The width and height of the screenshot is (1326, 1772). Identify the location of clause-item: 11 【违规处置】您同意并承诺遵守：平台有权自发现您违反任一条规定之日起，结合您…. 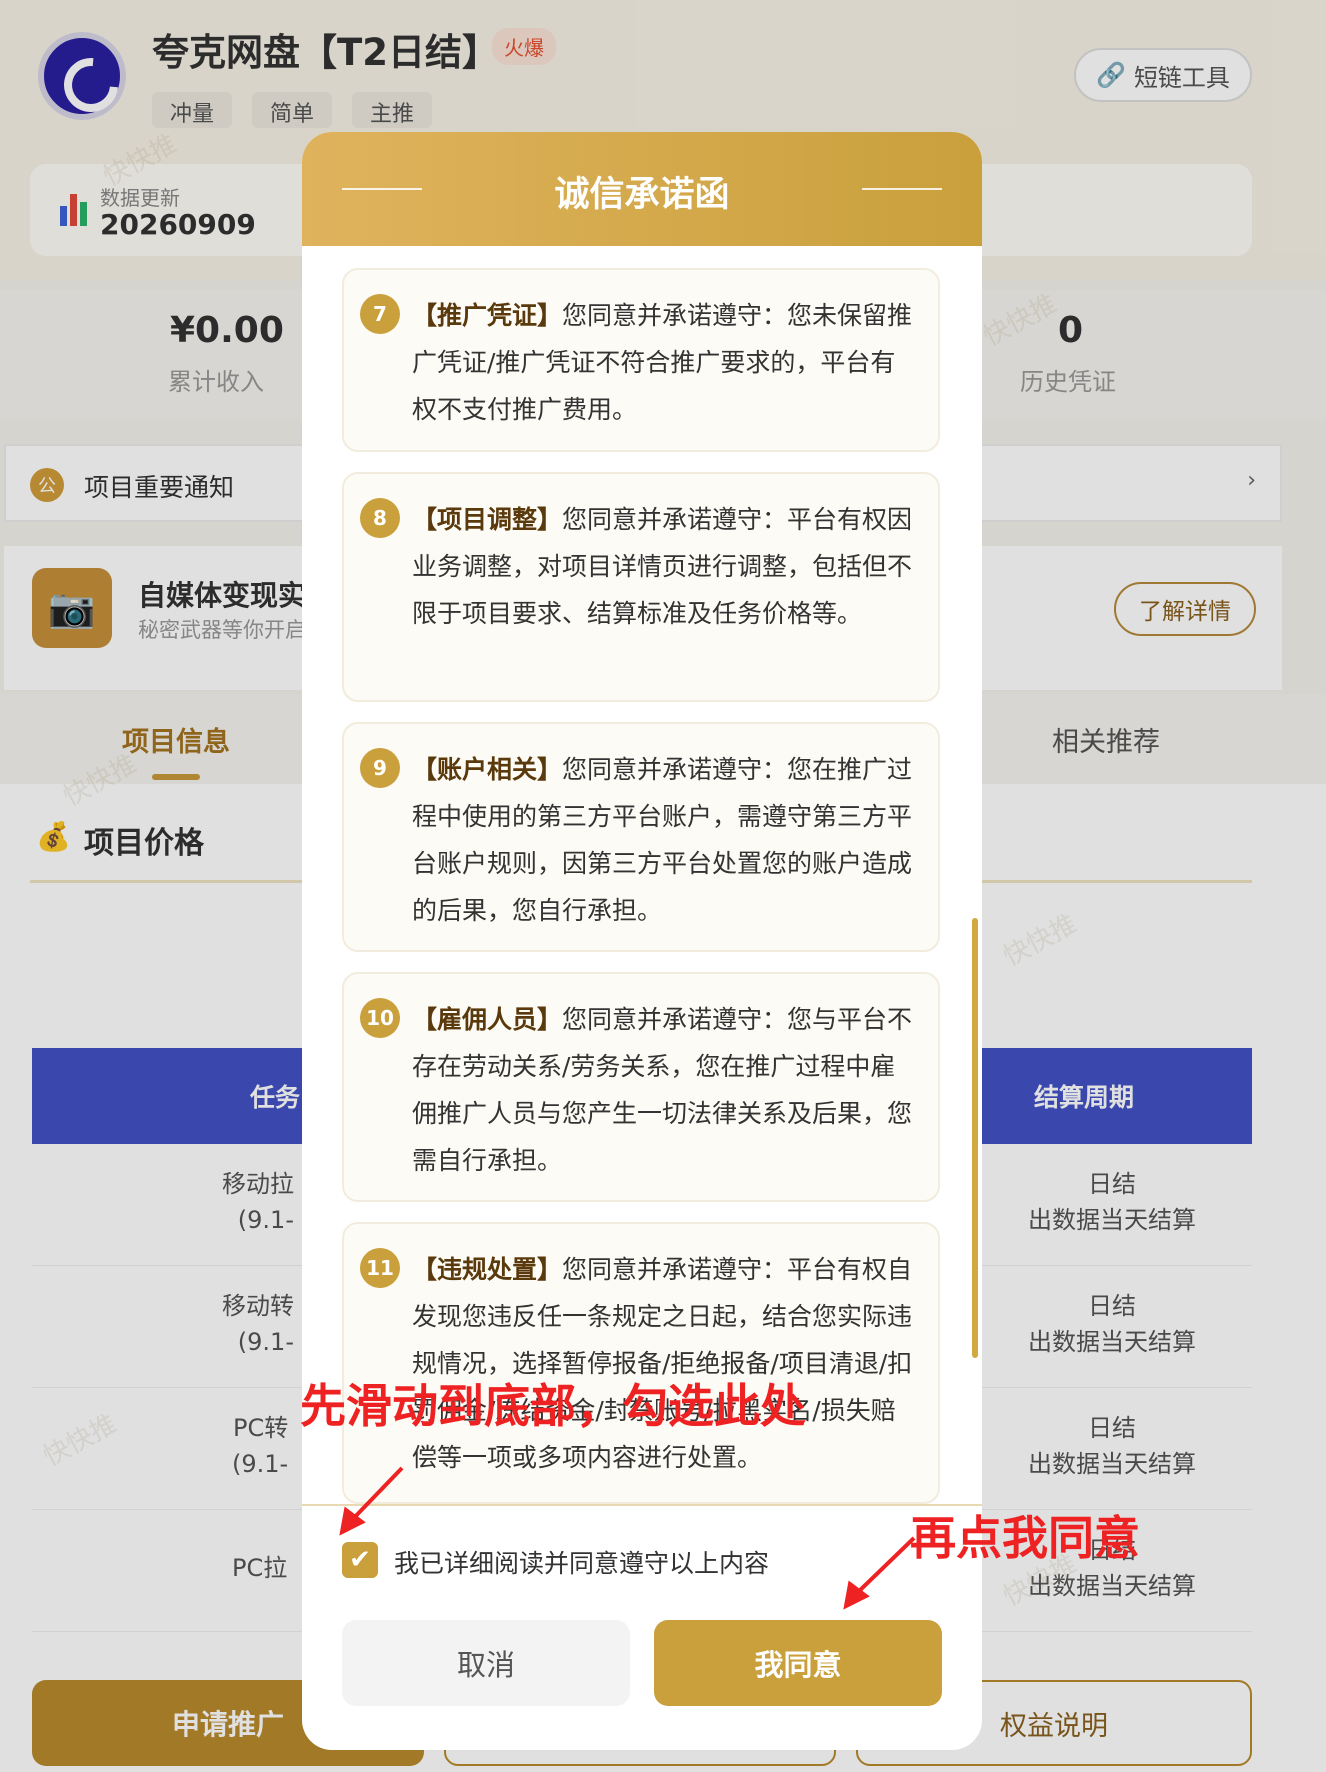
(641, 1363).